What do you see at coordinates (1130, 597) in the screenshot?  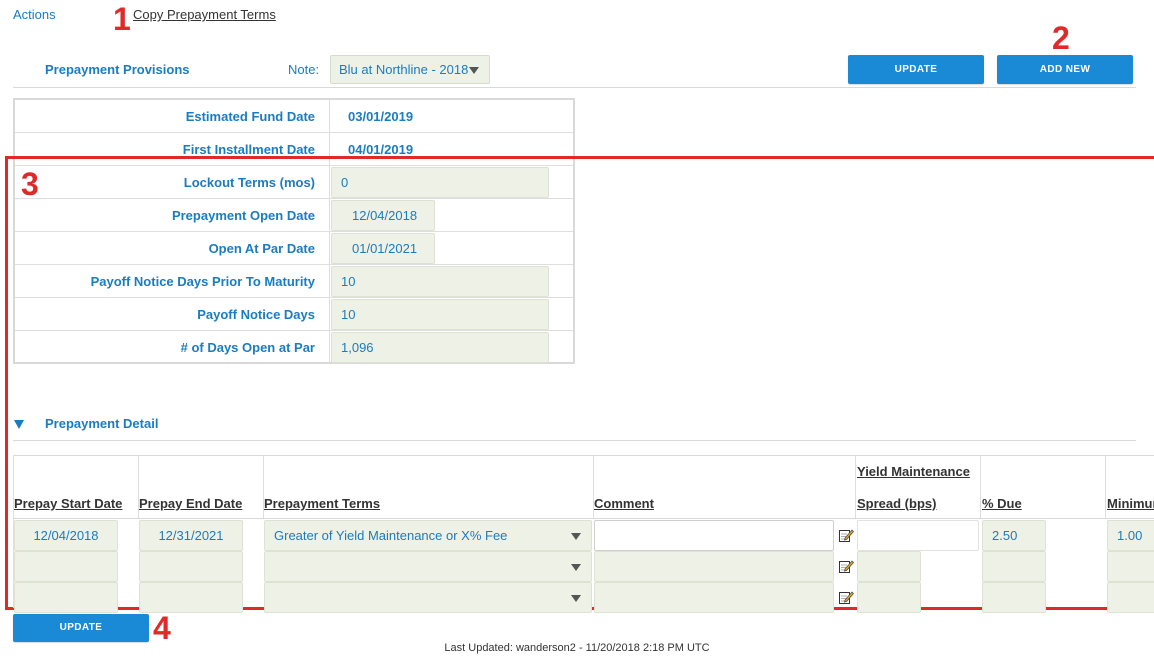 I see `row-3-minimum-input` at bounding box center [1130, 597].